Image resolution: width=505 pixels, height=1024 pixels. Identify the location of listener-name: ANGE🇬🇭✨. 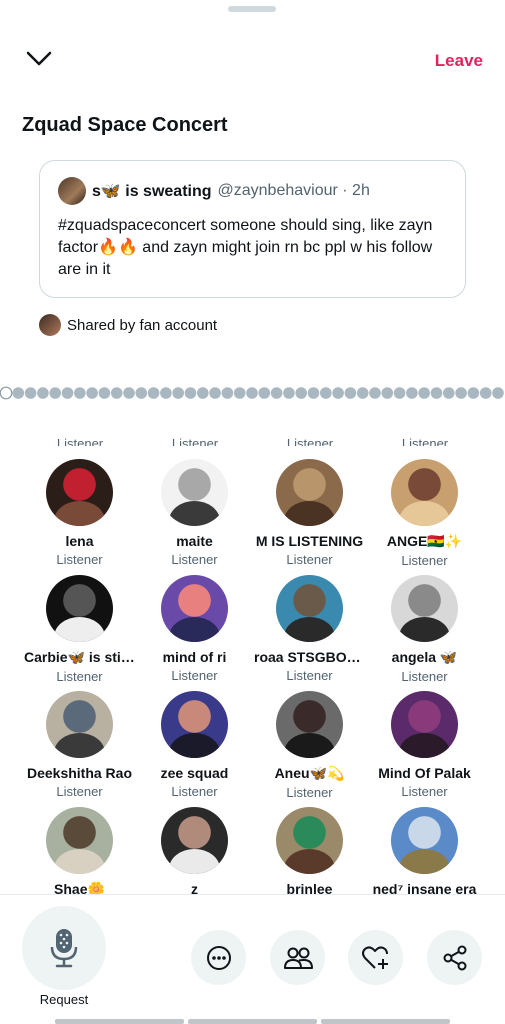
(424, 541).